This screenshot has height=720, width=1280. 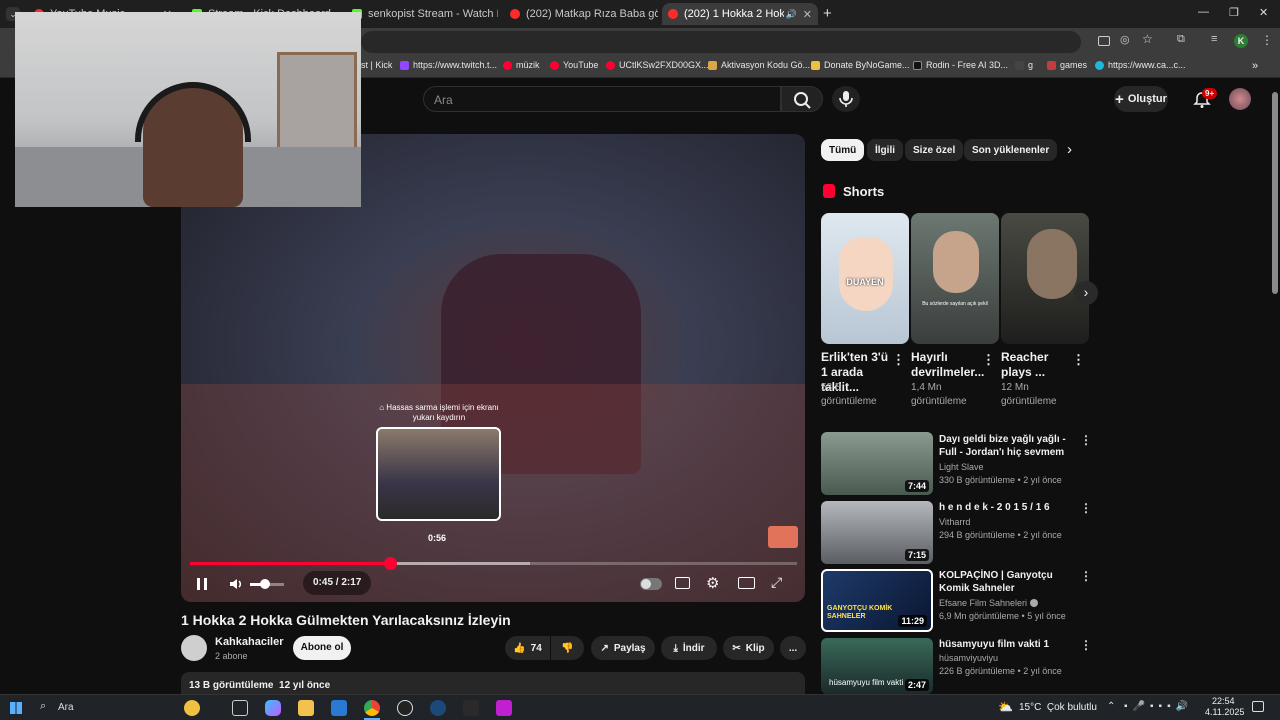 What do you see at coordinates (968, 658) in the screenshot?
I see `related-channel: hüsamviyuviyu` at bounding box center [968, 658].